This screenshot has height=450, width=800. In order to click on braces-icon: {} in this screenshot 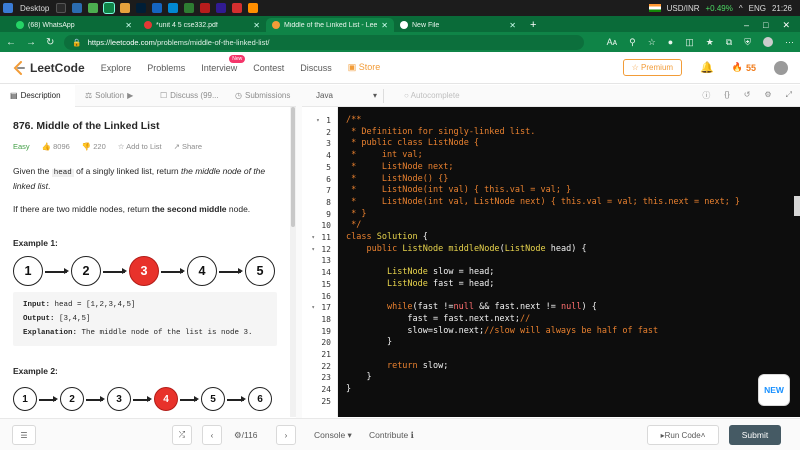, I will do `click(726, 95)`.